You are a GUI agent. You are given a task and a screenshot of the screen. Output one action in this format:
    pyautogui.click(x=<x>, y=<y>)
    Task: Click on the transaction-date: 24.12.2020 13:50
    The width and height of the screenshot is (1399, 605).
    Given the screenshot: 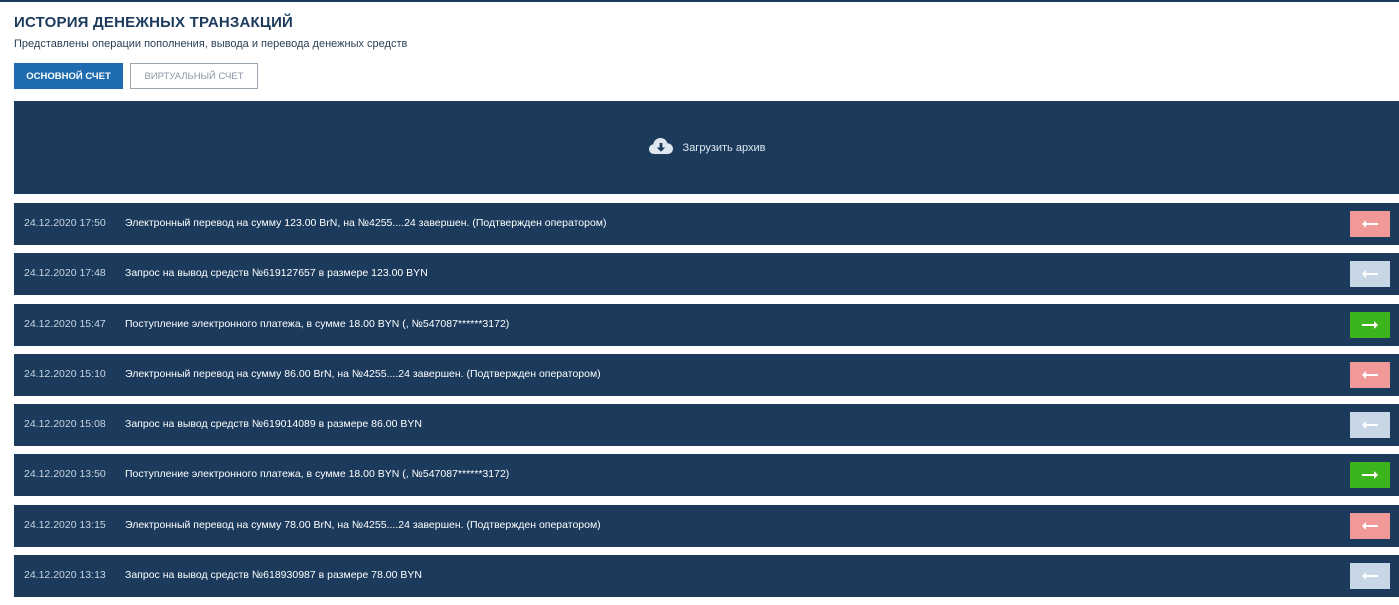 What is the action you would take?
    pyautogui.click(x=65, y=474)
    